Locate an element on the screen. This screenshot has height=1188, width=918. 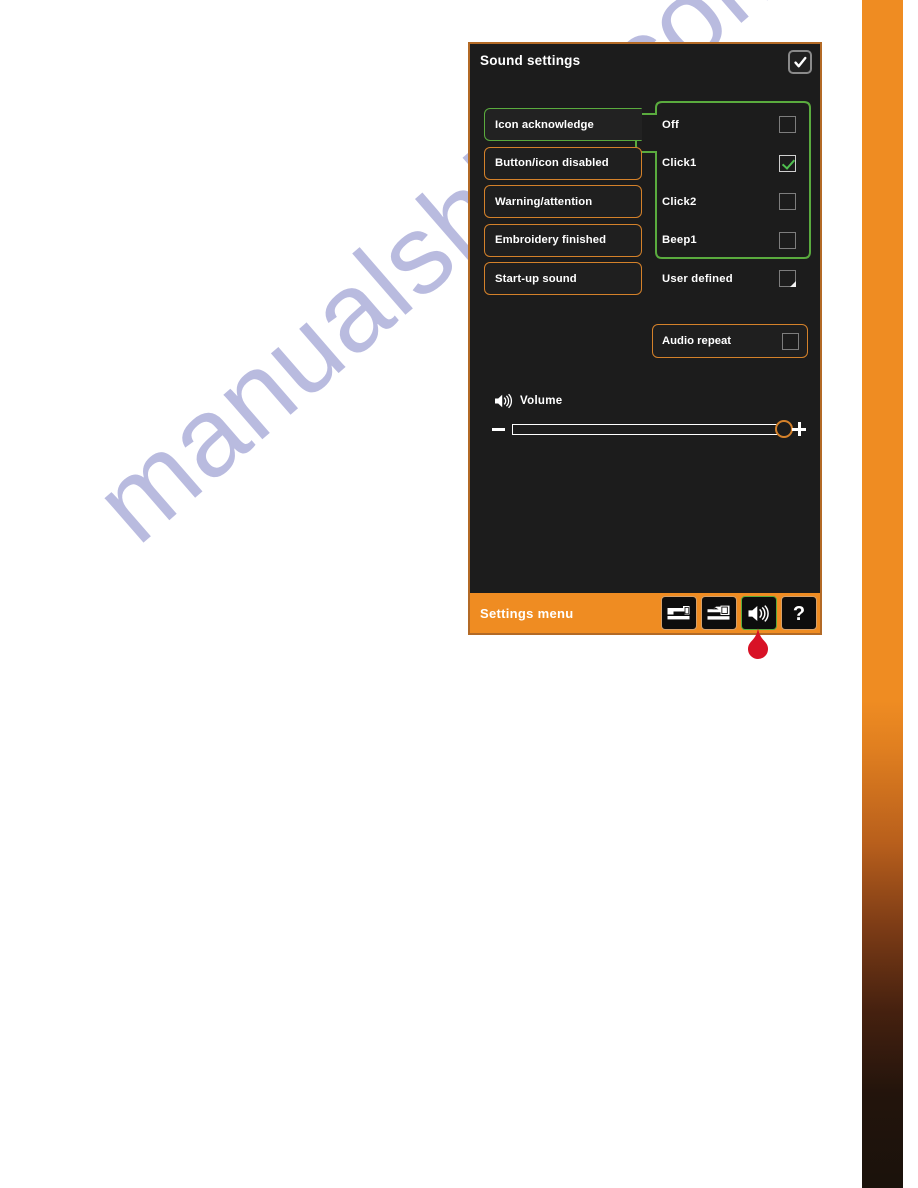
volume-slider-row is located at coordinates (649, 429).